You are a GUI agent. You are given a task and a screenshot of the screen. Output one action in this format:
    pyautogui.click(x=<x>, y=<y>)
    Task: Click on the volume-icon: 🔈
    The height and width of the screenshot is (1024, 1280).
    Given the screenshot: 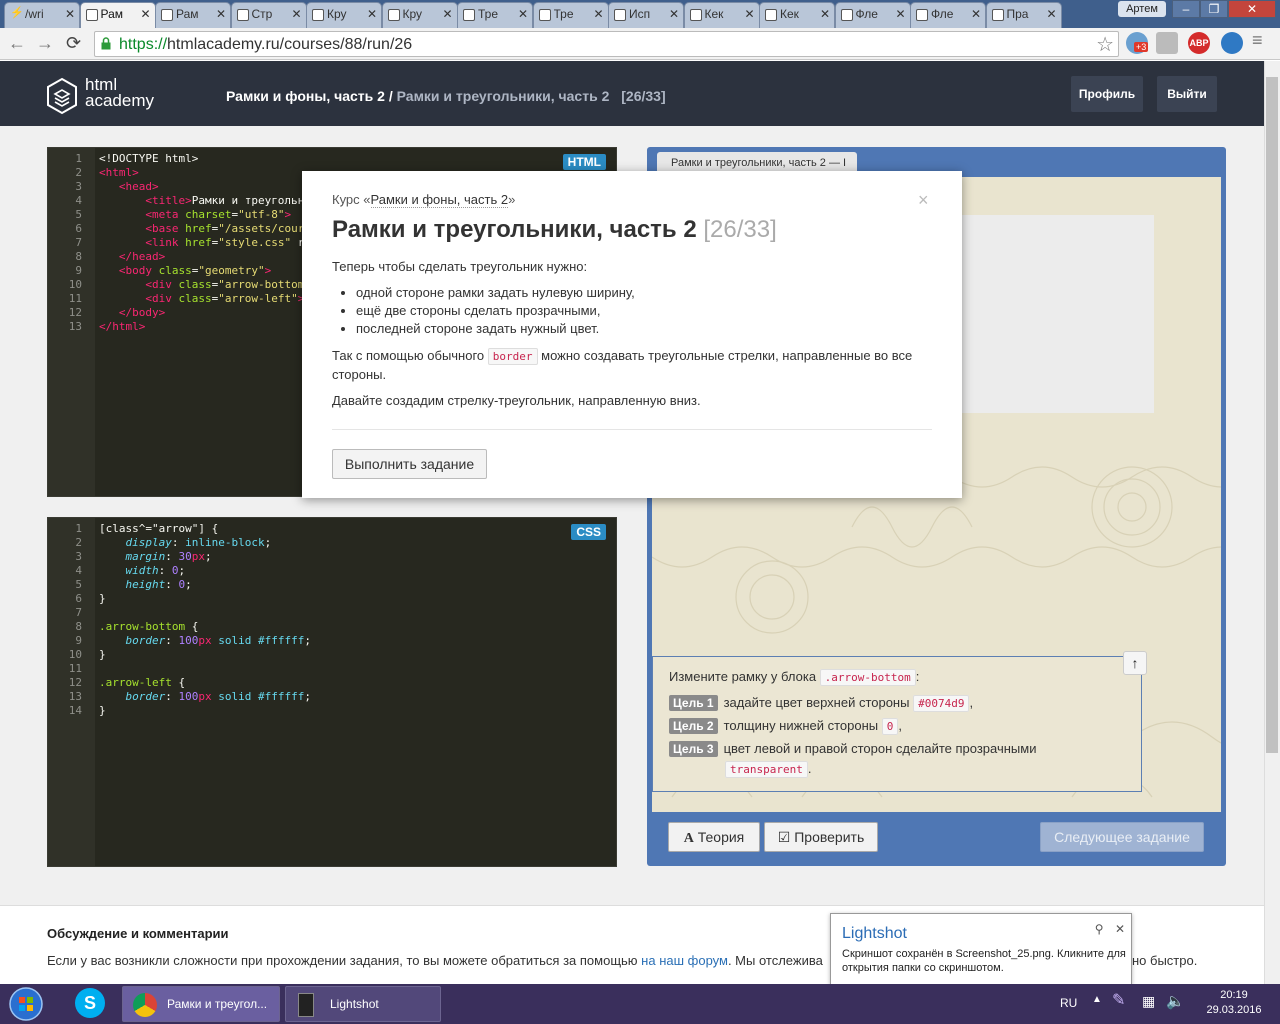 What is the action you would take?
    pyautogui.click(x=1175, y=1001)
    